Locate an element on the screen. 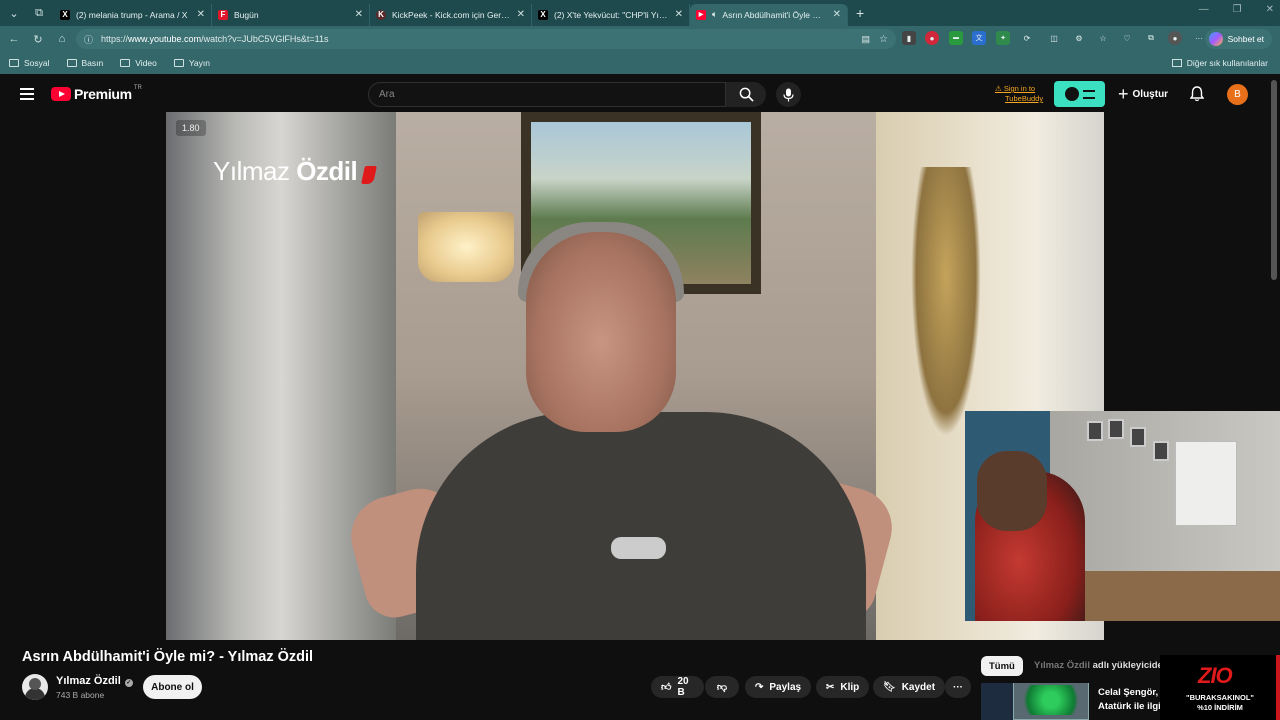 The image size is (1280, 720). scrollbar-thumb is located at coordinates (1274, 180).